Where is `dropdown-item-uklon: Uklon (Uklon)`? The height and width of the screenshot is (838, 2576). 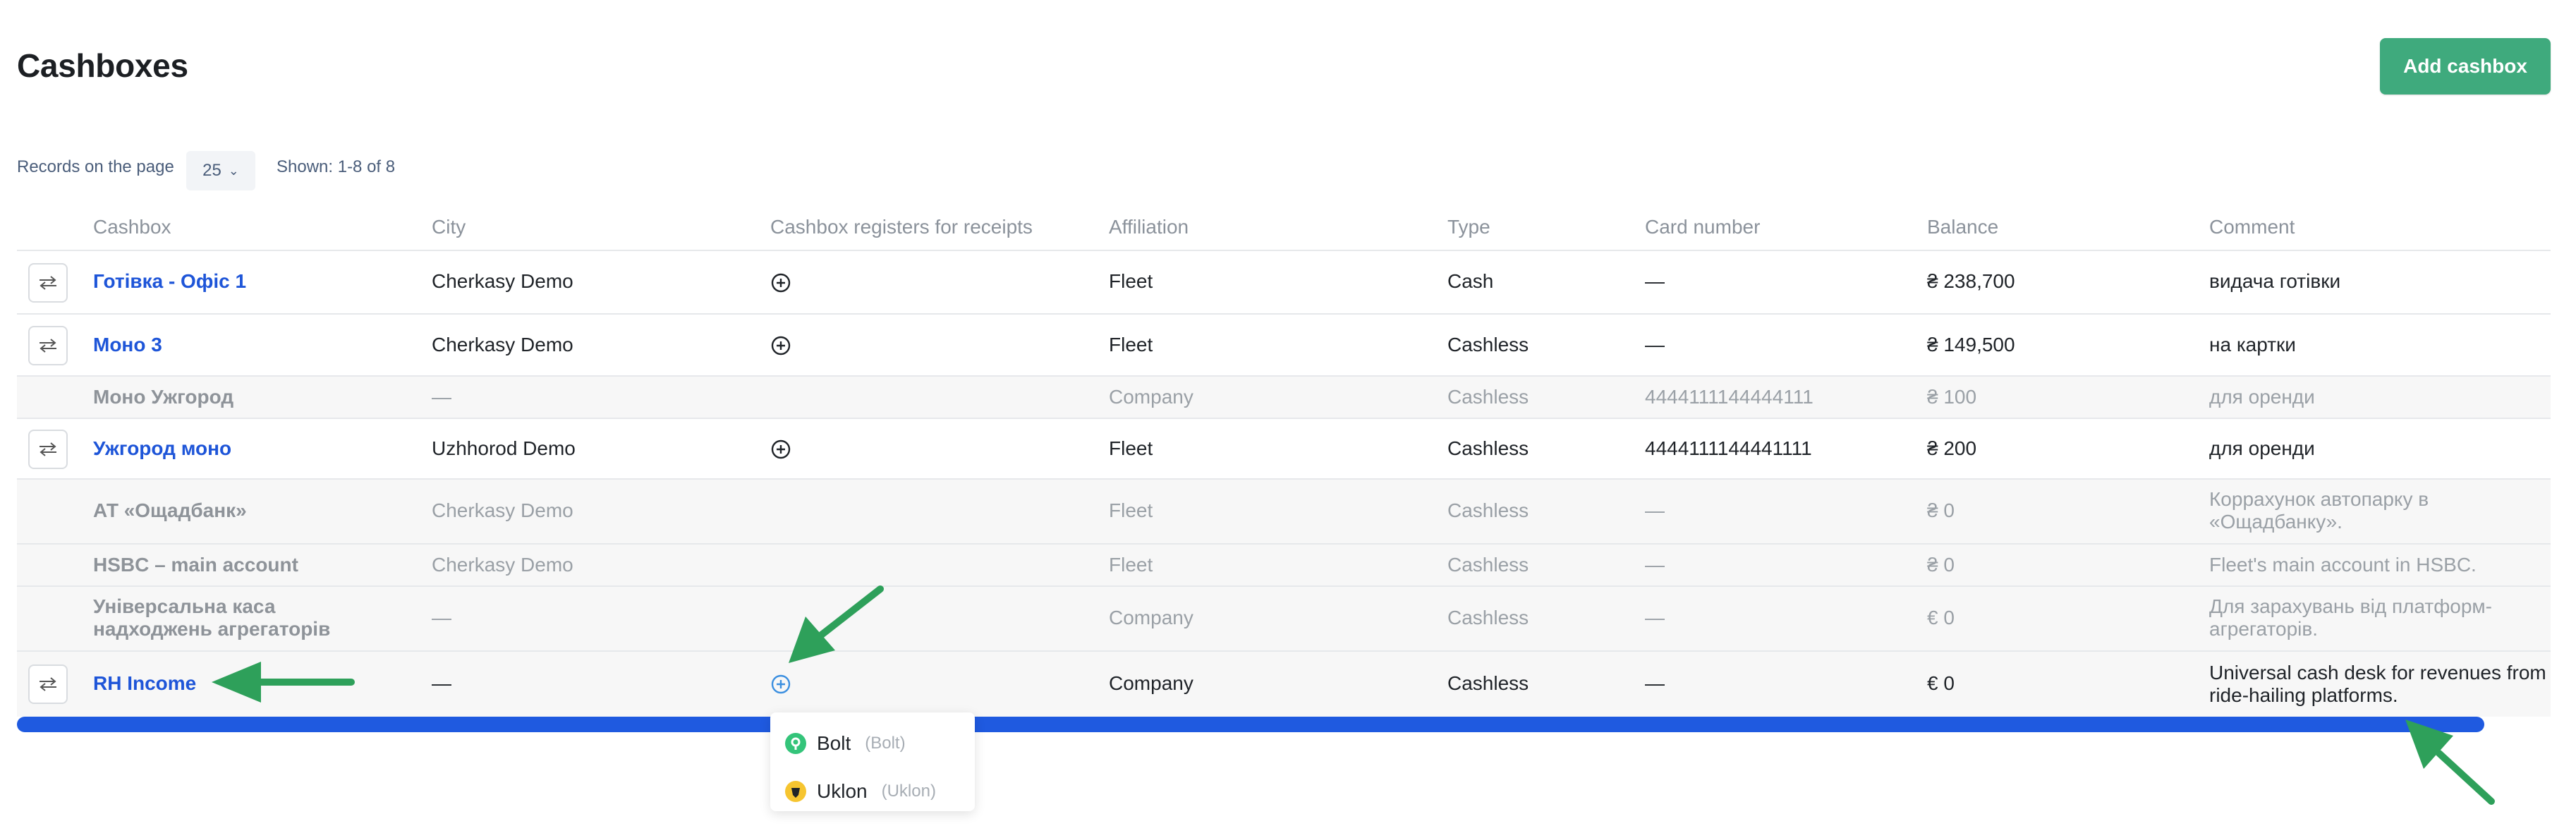 dropdown-item-uklon: Uklon (Uklon) is located at coordinates (860, 791).